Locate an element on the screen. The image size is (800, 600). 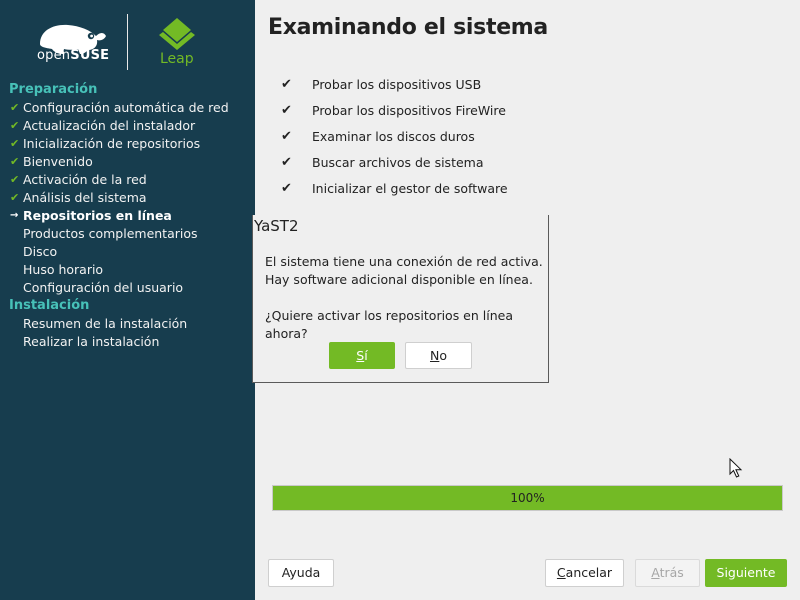
mouse-pointer-icon is located at coordinates (736, 468).